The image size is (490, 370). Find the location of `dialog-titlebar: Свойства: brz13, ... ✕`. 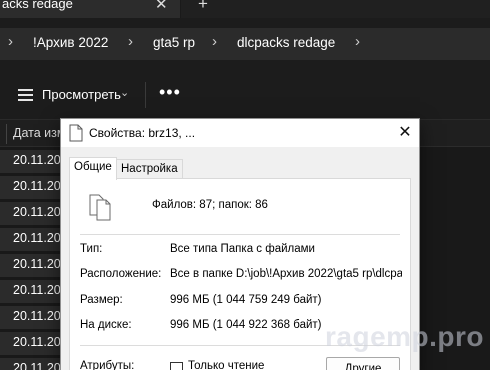

dialog-titlebar: Свойства: brz13, ... ✕ is located at coordinates (240, 133).